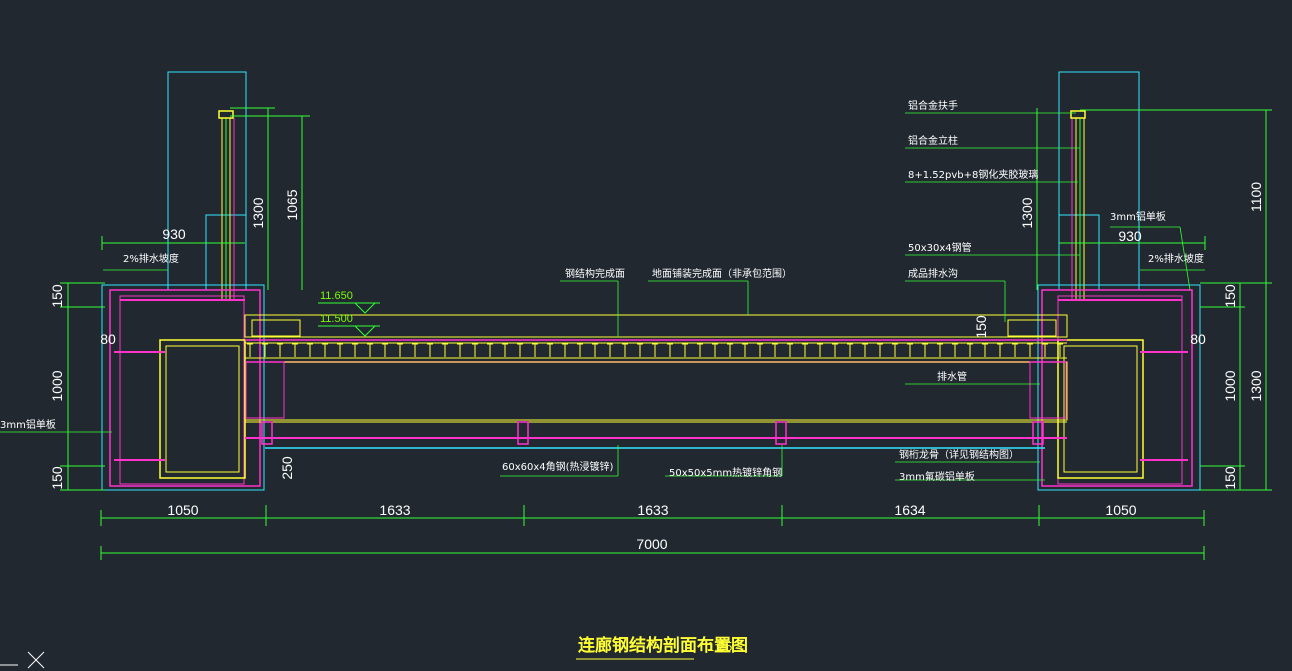 The image size is (1292, 671). What do you see at coordinates (1230, 385) in the screenshot?
I see `dim-right-1000: 1000` at bounding box center [1230, 385].